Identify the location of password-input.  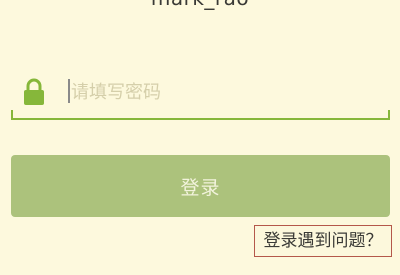
(221, 92).